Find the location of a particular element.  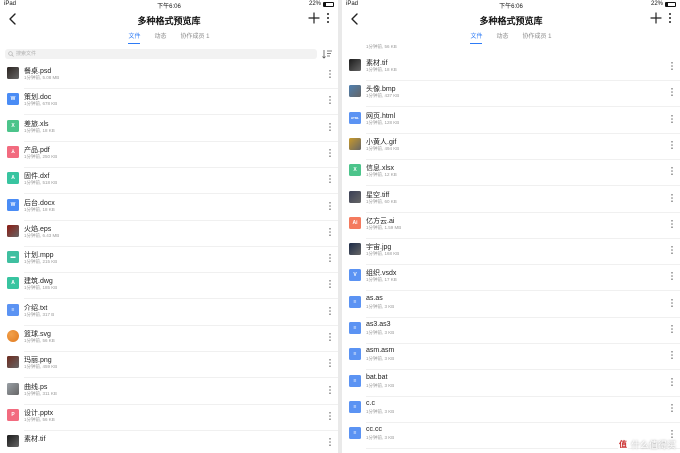

list-item: 餐桌.psd 1分钟前, 5.08 MB is located at coordinates (169, 76).